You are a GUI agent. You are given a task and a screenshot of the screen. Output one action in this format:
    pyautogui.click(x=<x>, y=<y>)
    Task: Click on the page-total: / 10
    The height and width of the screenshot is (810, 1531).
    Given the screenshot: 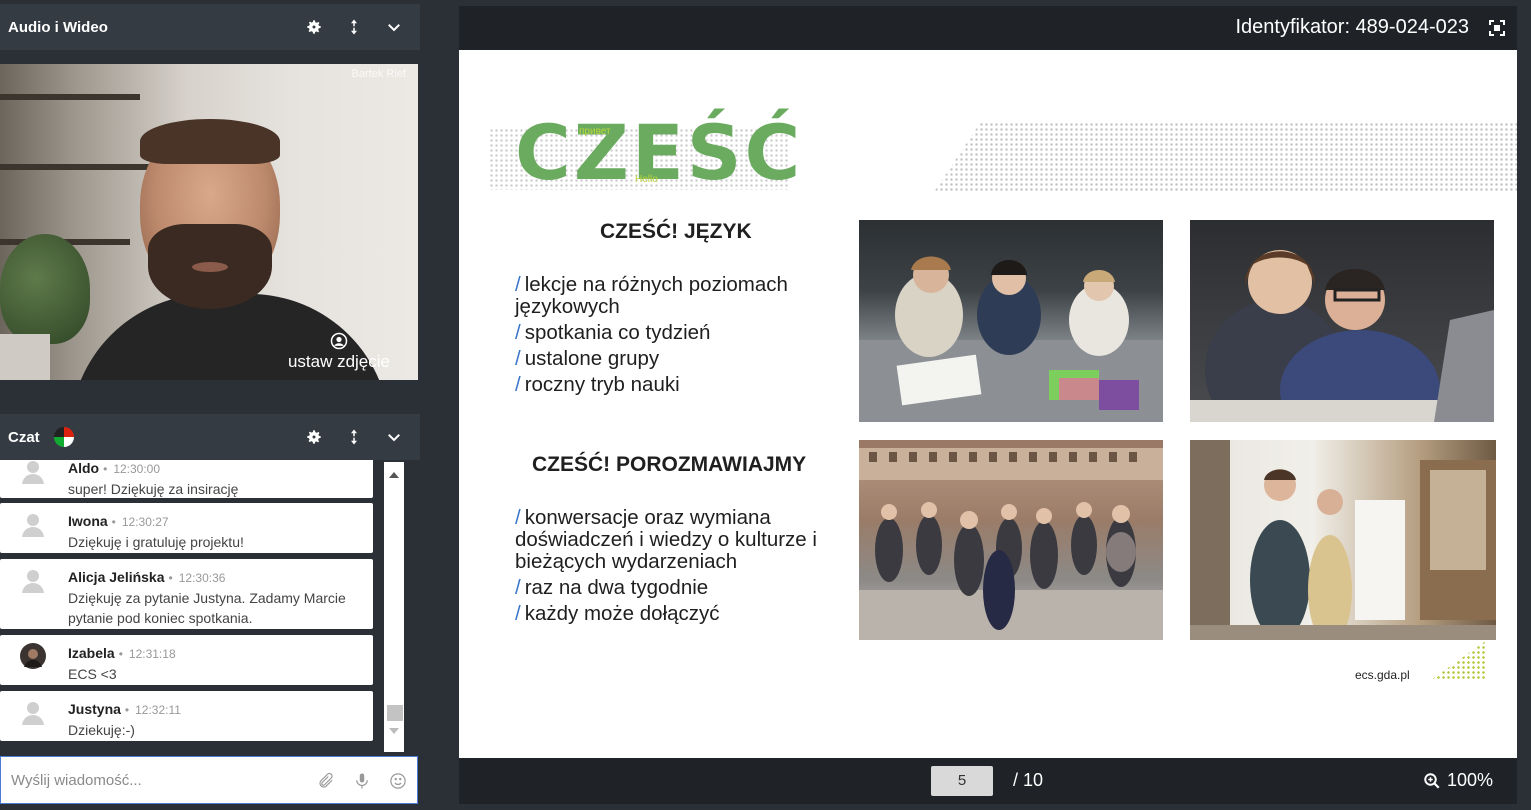 What is the action you would take?
    pyautogui.click(x=1028, y=780)
    